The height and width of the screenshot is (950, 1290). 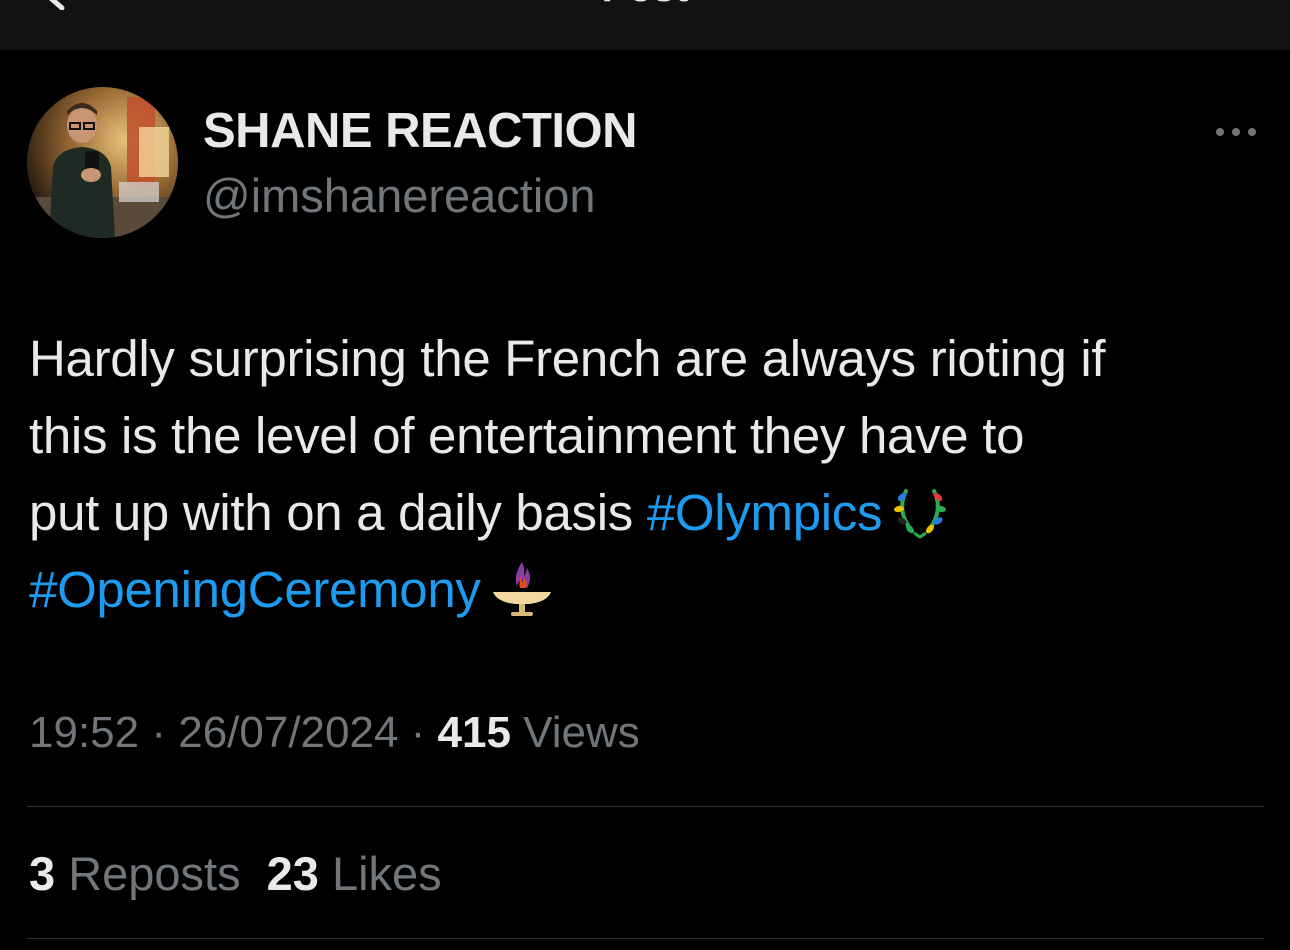 I want to click on tweet-meta: 19:52 · 26/07/2024 · 415 Views, so click(x=334, y=733).